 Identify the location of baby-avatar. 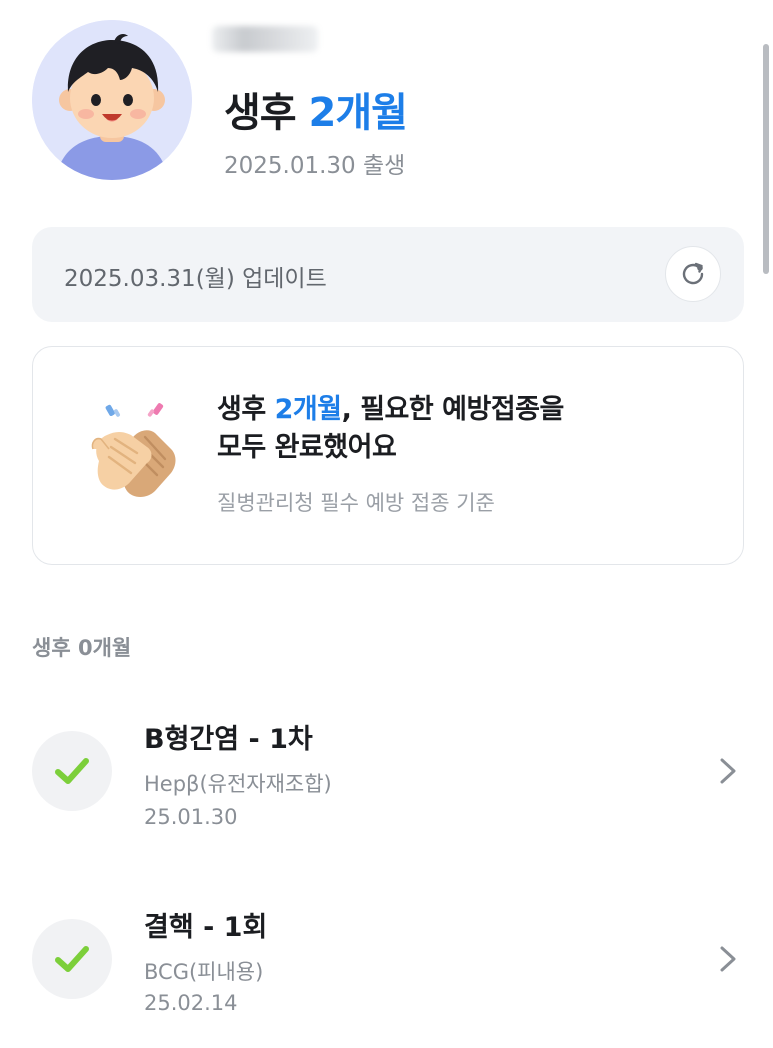
(112, 100).